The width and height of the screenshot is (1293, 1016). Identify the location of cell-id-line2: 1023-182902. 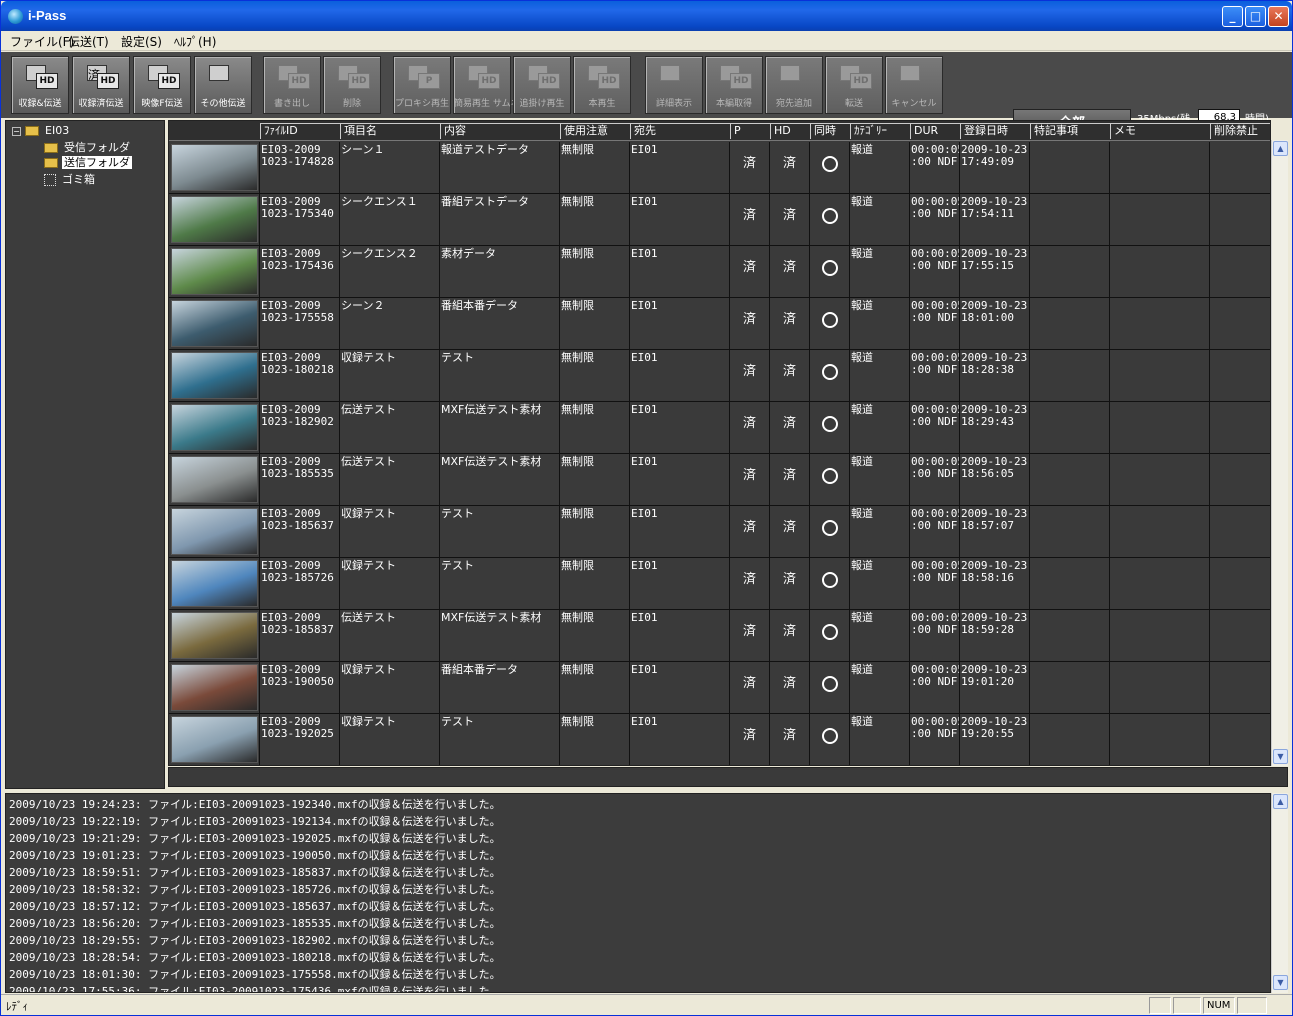
(297, 421).